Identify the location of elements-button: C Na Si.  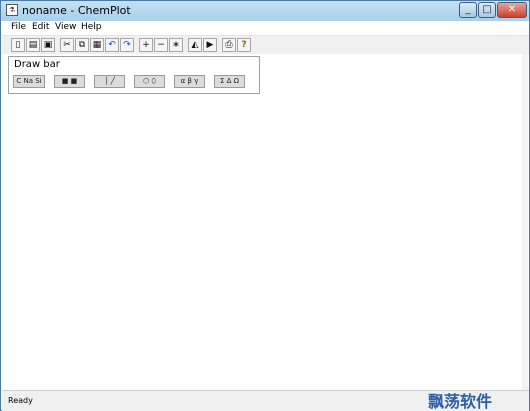
(29, 81).